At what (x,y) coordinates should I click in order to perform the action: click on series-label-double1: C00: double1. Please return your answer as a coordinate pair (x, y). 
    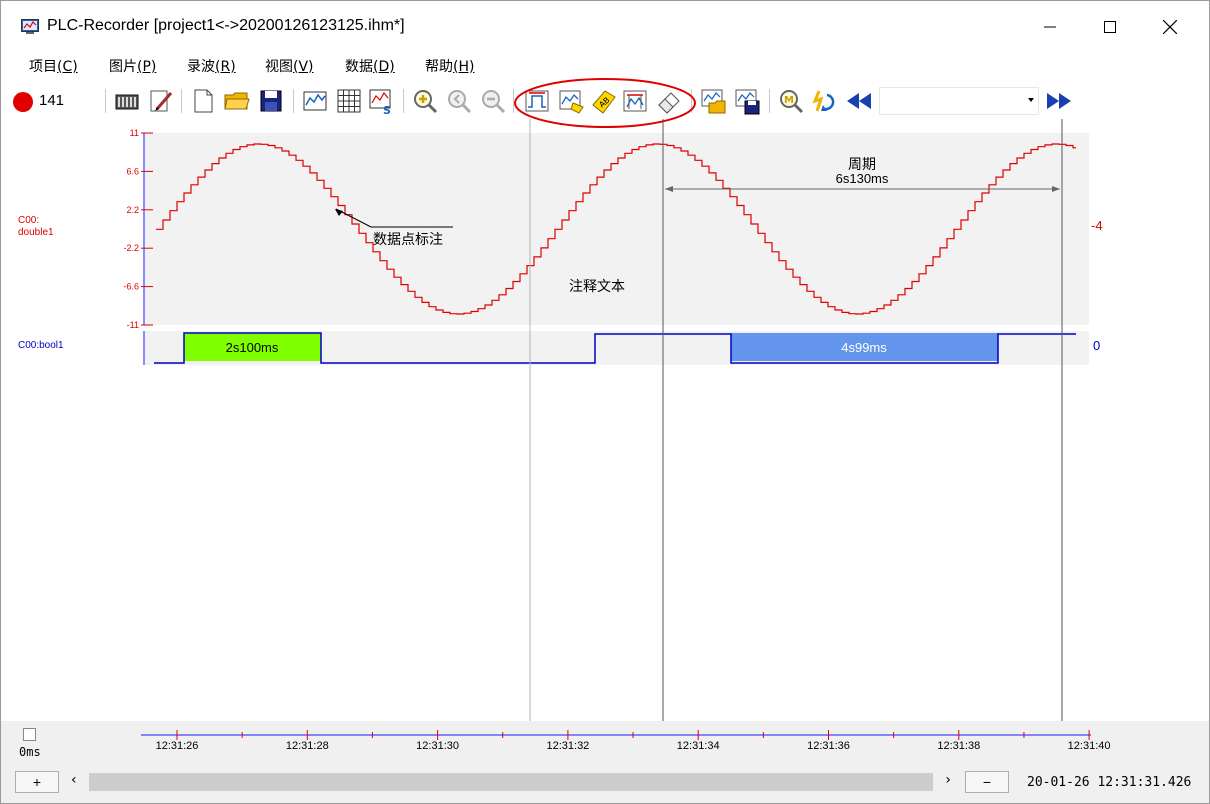
    Looking at the image, I should click on (36, 226).